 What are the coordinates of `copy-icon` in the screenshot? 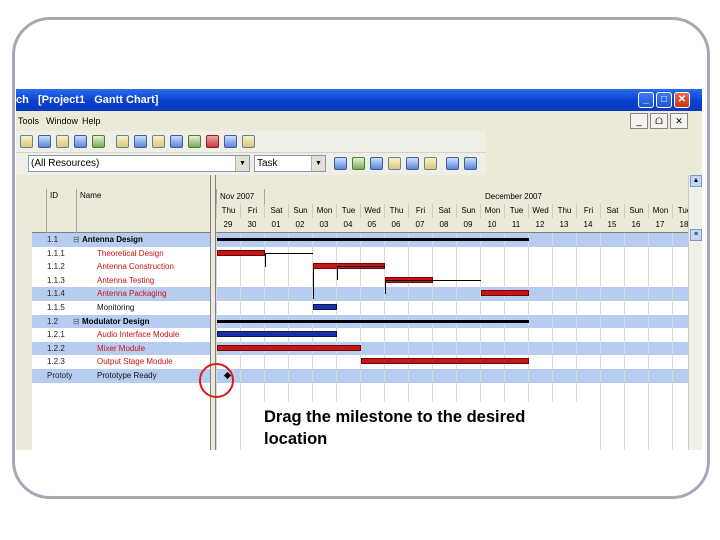 It's located at (140, 141).